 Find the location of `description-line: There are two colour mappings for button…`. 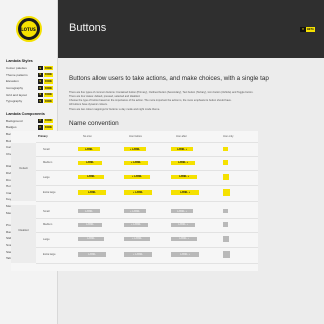

description-line: There are two colour mappings for button… is located at coordinates (114, 109).